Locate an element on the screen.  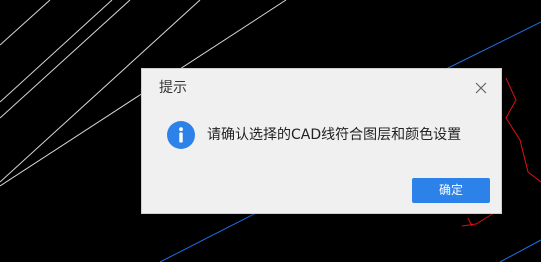
dialog-header: 提示 is located at coordinates (321, 88).